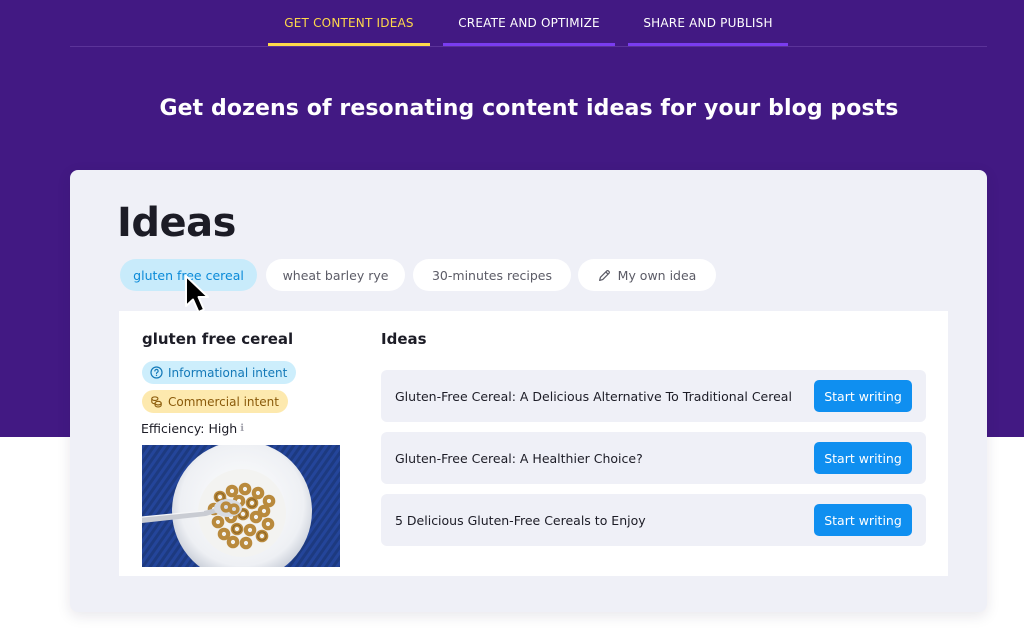  What do you see at coordinates (197, 294) in the screenshot?
I see `mouse-cursor-icon` at bounding box center [197, 294].